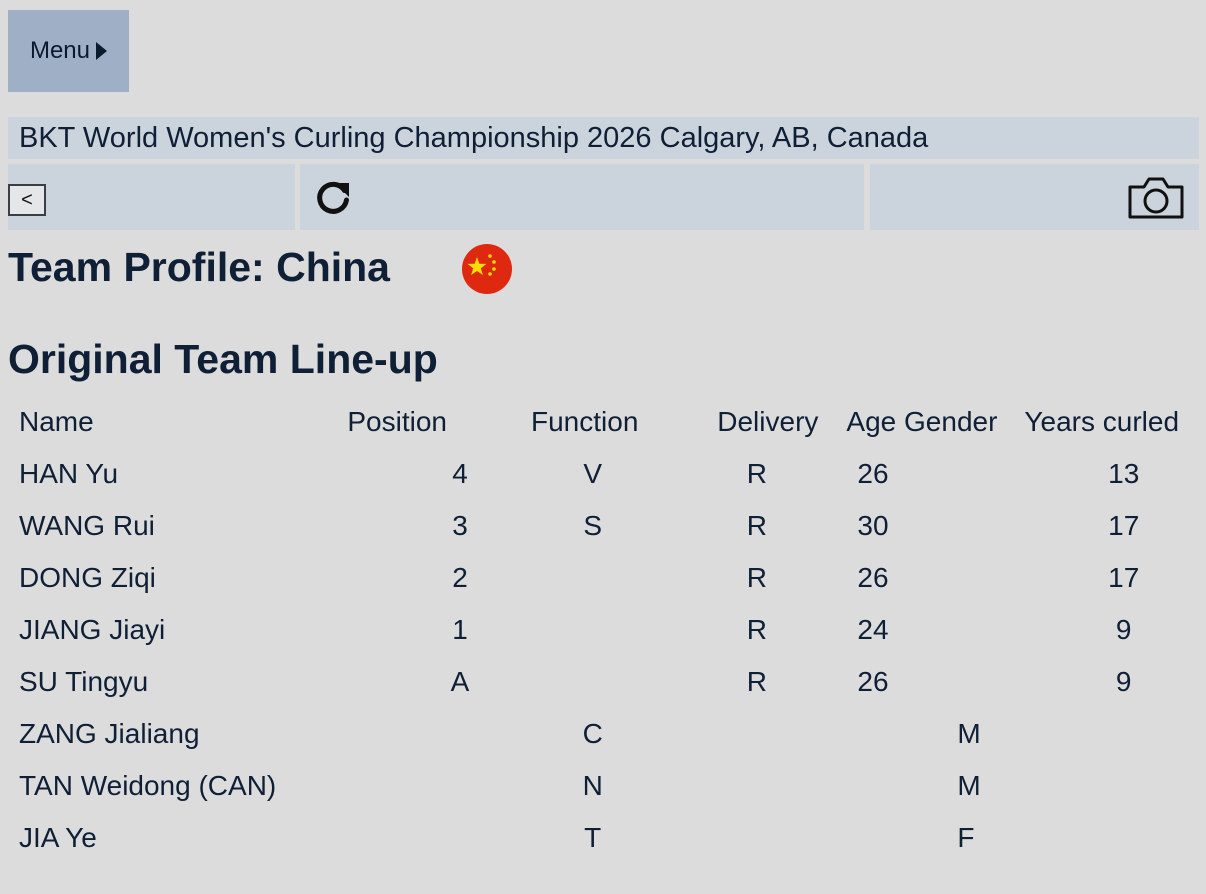 The image size is (1206, 894). I want to click on cell-function: V, so click(593, 473).